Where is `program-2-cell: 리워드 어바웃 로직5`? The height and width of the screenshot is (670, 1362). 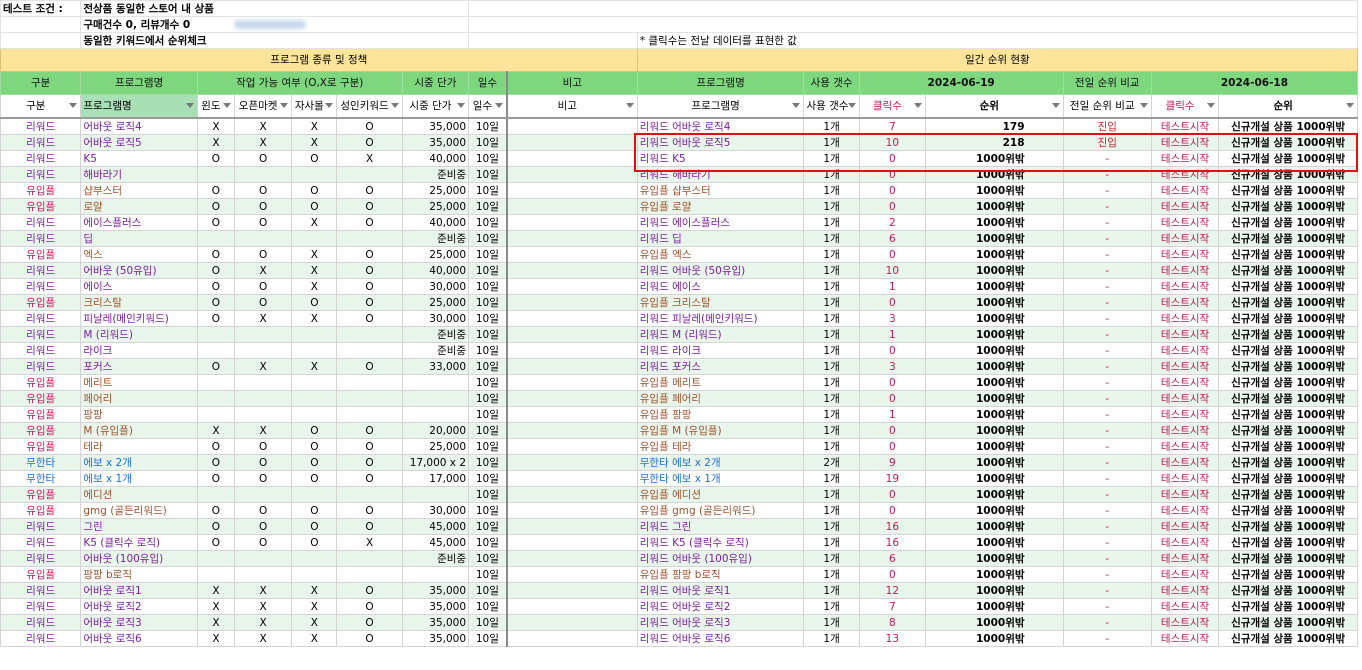
program-2-cell: 리워드 어바웃 로직5 is located at coordinates (720, 142).